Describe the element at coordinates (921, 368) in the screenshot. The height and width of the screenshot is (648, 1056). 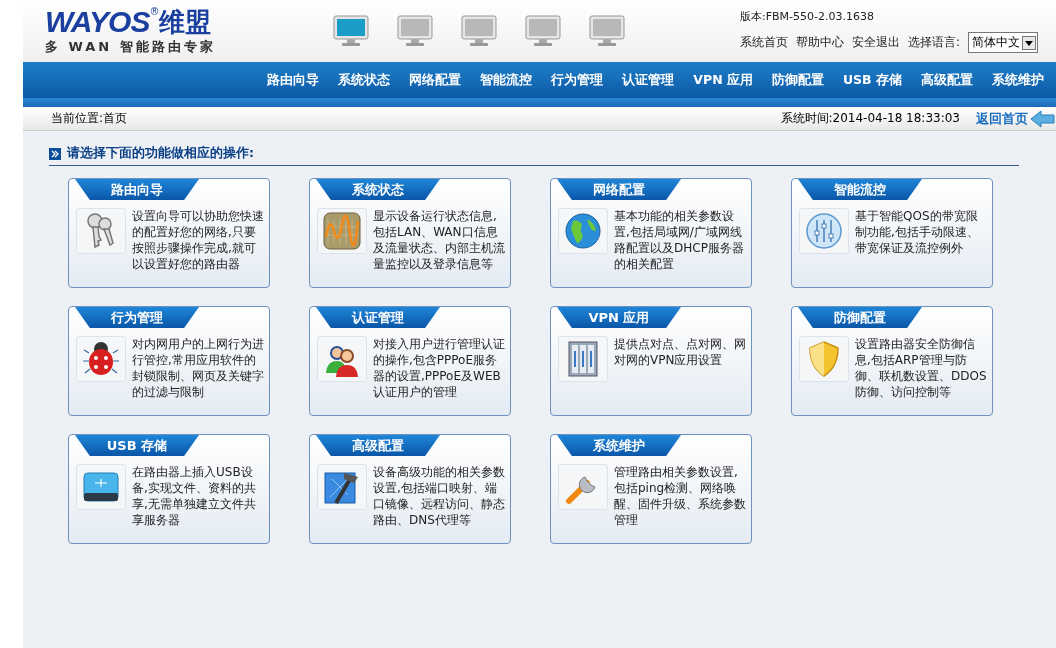
I see `card-description: 设置路由器安全防御信息,包括ARP管理与防御、联机数设置、DDOS防御、访问控制等` at that location.